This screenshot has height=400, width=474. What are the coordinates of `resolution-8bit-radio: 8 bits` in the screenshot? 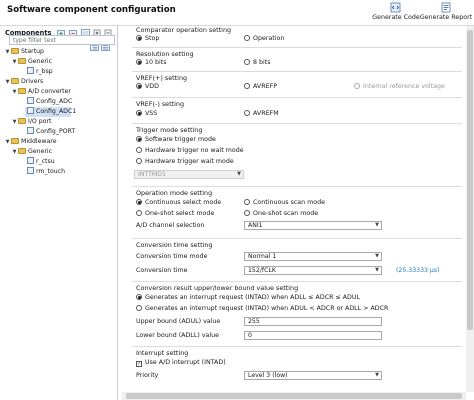 It's located at (257, 63).